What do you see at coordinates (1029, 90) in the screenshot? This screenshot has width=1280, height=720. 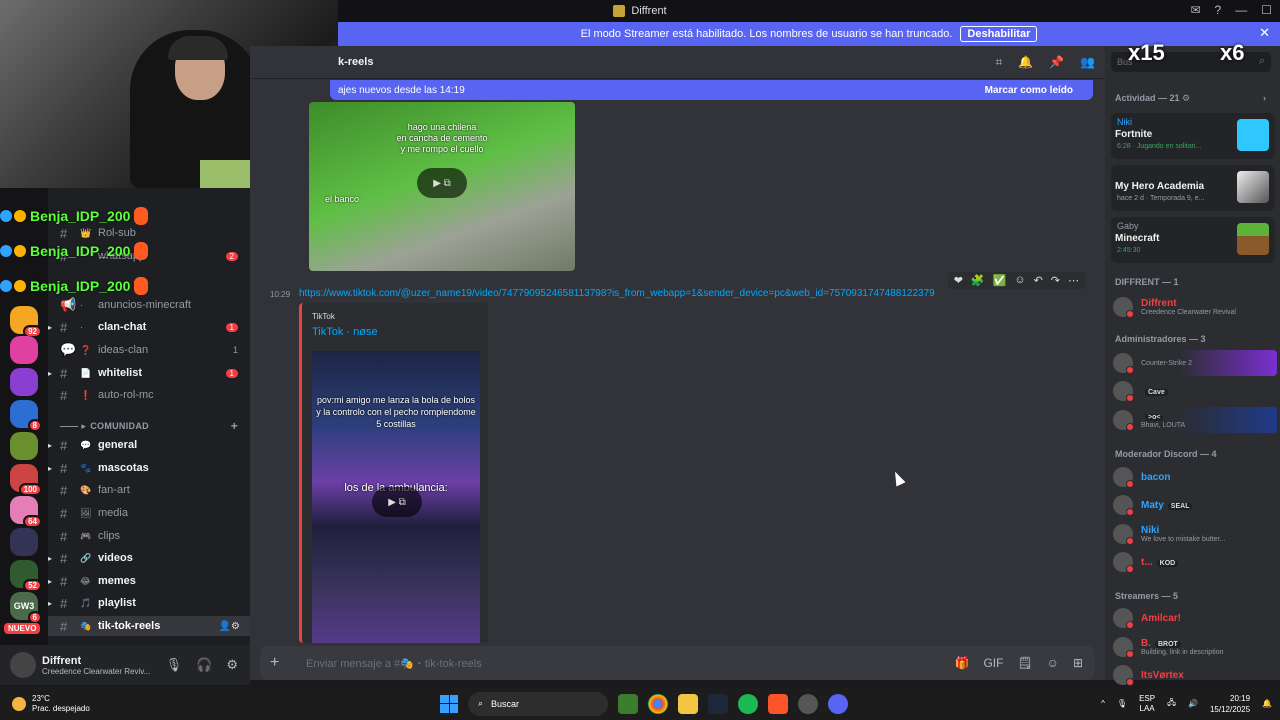 I see `mark-read-button: Marcar como leído` at bounding box center [1029, 90].